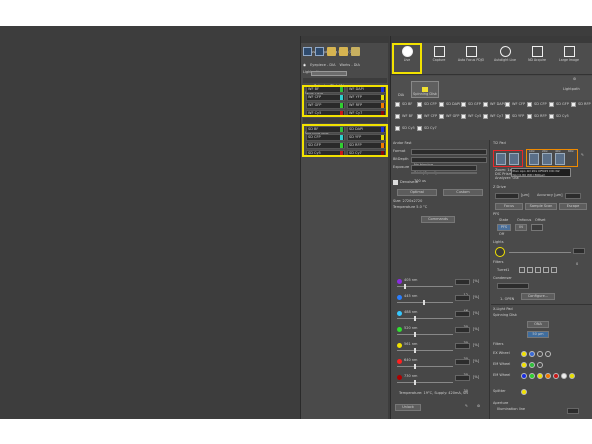 The width and height of the screenshot is (592, 444). I want to click on lightpath-check: SD YFP, so click(514, 116).